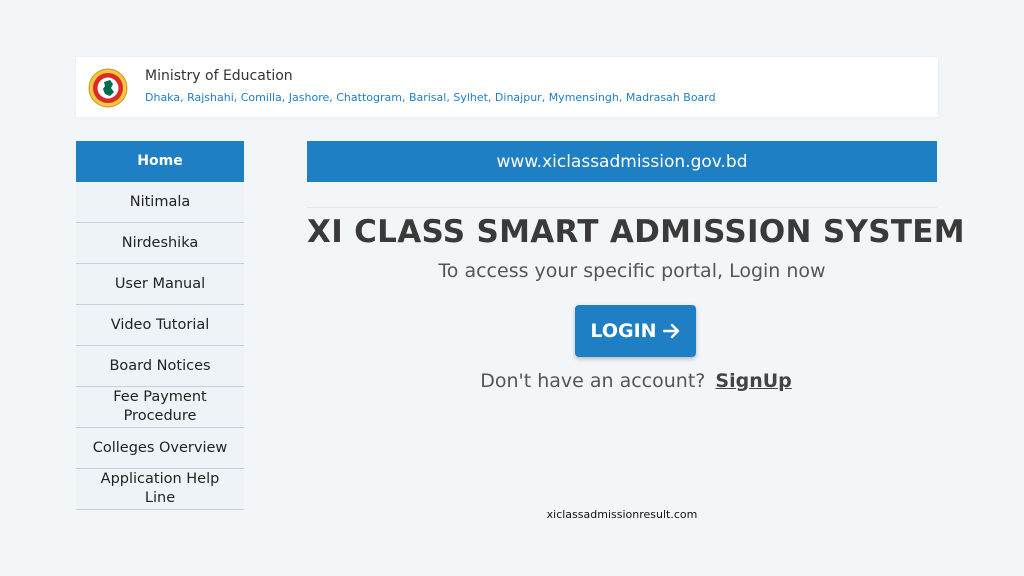 The width and height of the screenshot is (1024, 576). I want to click on sidebar-item-nirdeshika: Nirdeshika, so click(160, 243).